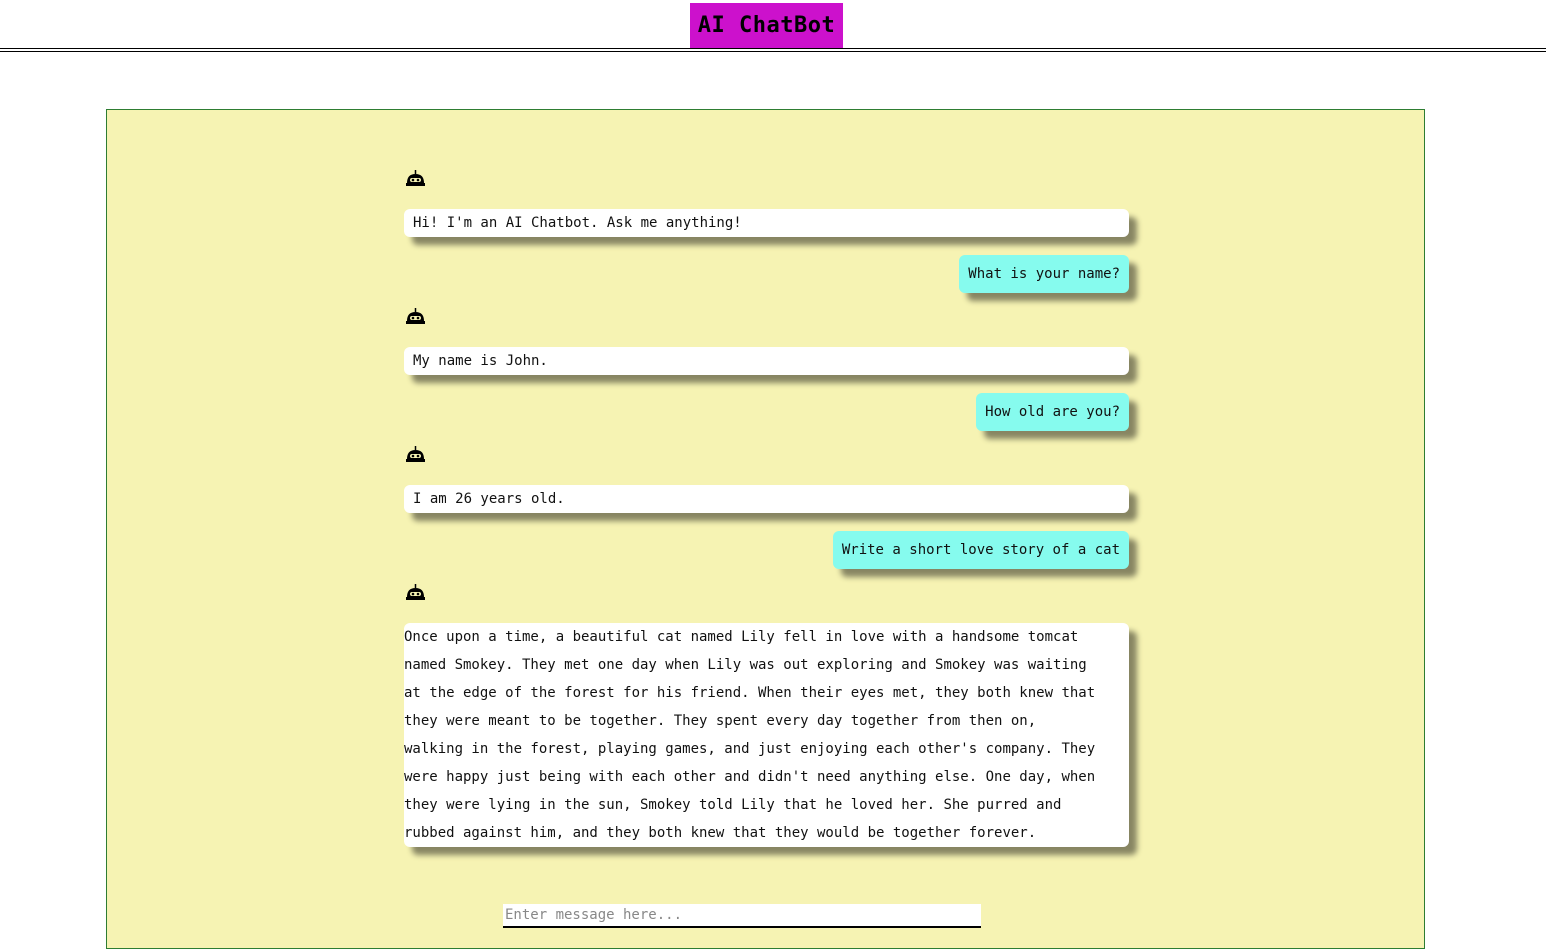 The height and width of the screenshot is (949, 1546). I want to click on app-header: AI ChatBot, so click(773, 26).